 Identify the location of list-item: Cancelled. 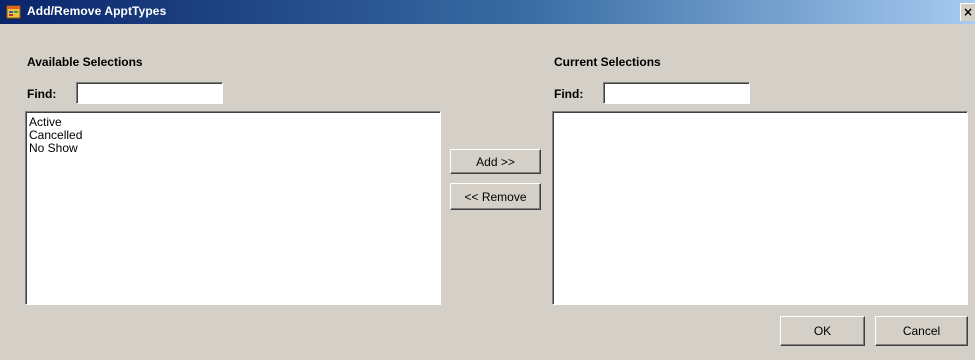
(234, 135).